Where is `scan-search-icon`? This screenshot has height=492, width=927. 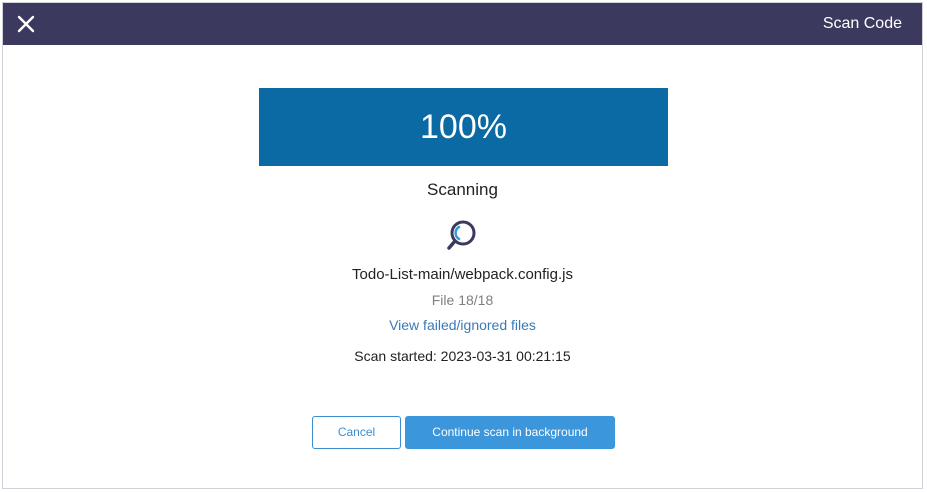
scan-search-icon is located at coordinates (462, 235).